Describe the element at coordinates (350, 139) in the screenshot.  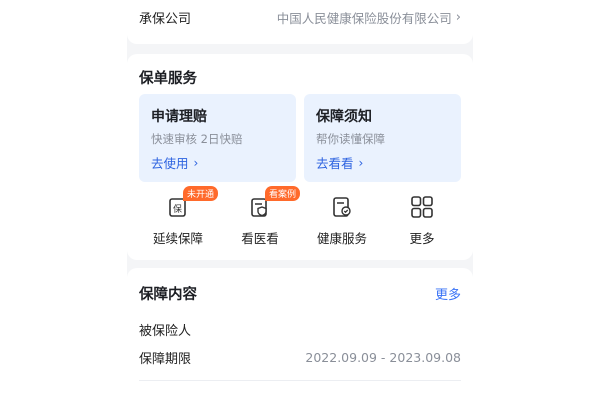
I see `tile-subtitle: 帮你读懂保障` at that location.